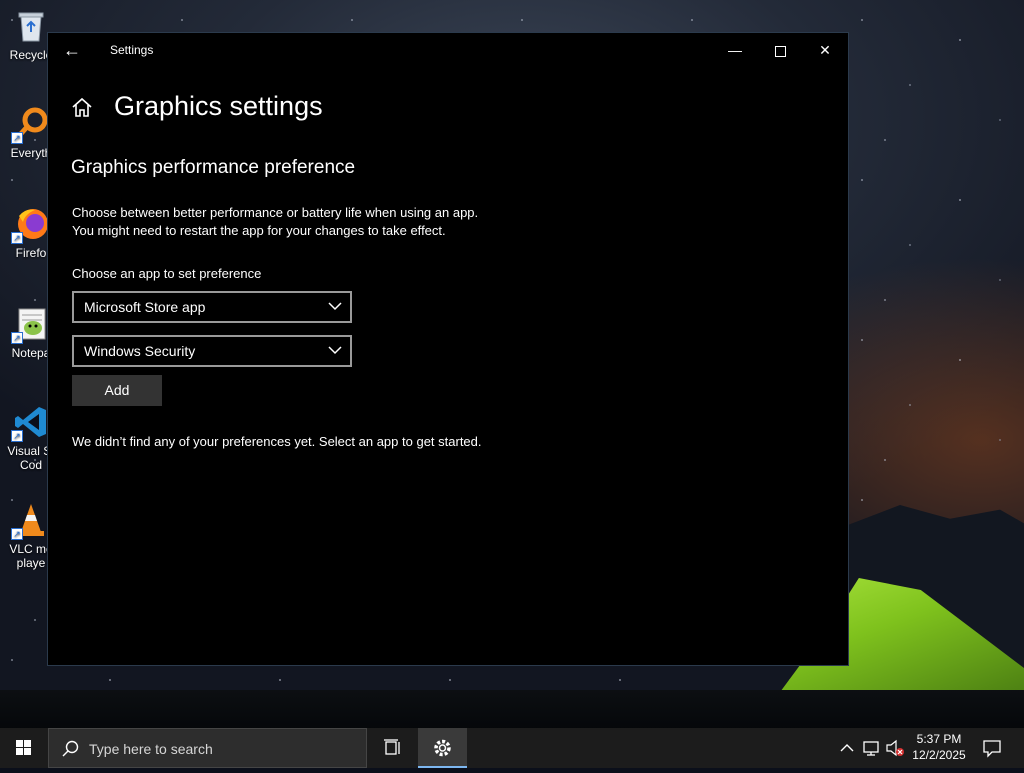 The width and height of the screenshot is (1024, 773). What do you see at coordinates (30, 325) in the screenshot?
I see `notepad-plus-plus-icon: ↗` at bounding box center [30, 325].